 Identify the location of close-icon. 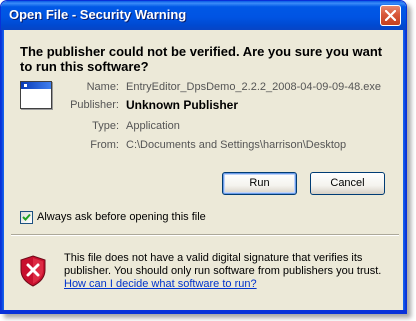
(390, 15).